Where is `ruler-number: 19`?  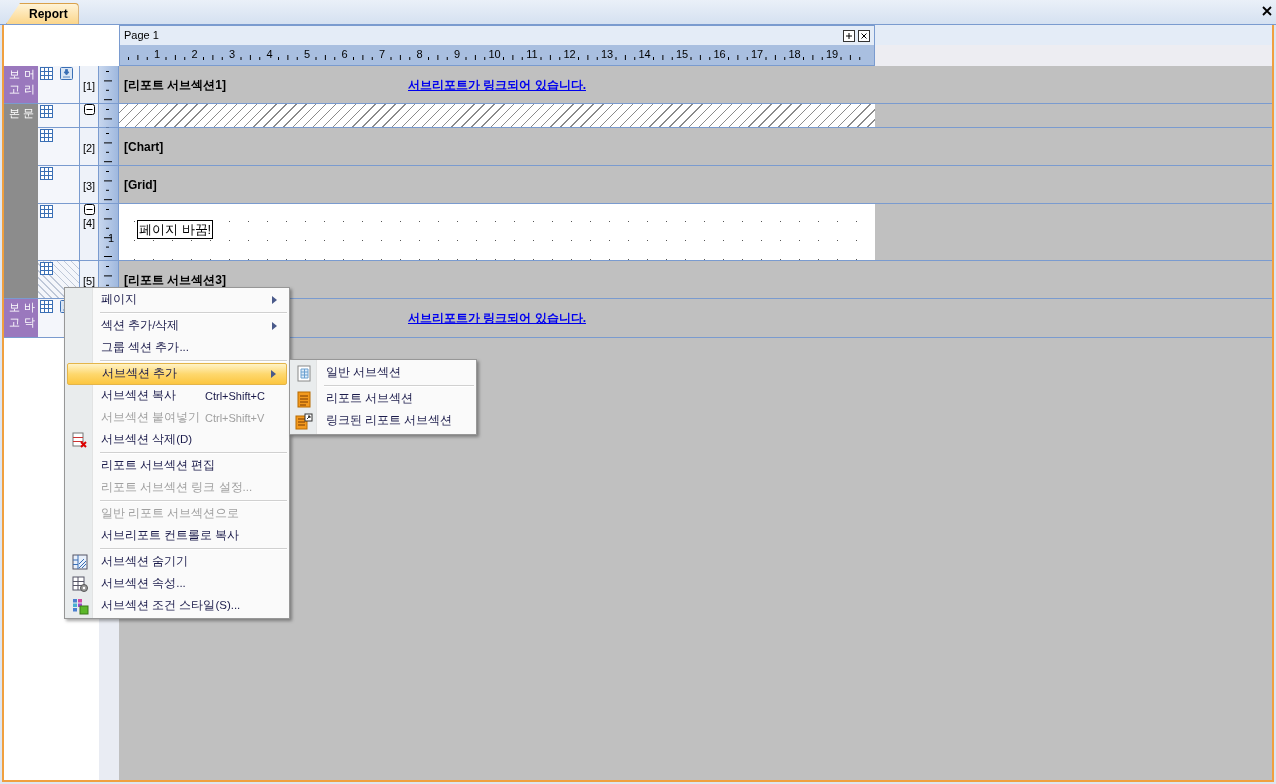
ruler-number: 19 is located at coordinates (832, 54).